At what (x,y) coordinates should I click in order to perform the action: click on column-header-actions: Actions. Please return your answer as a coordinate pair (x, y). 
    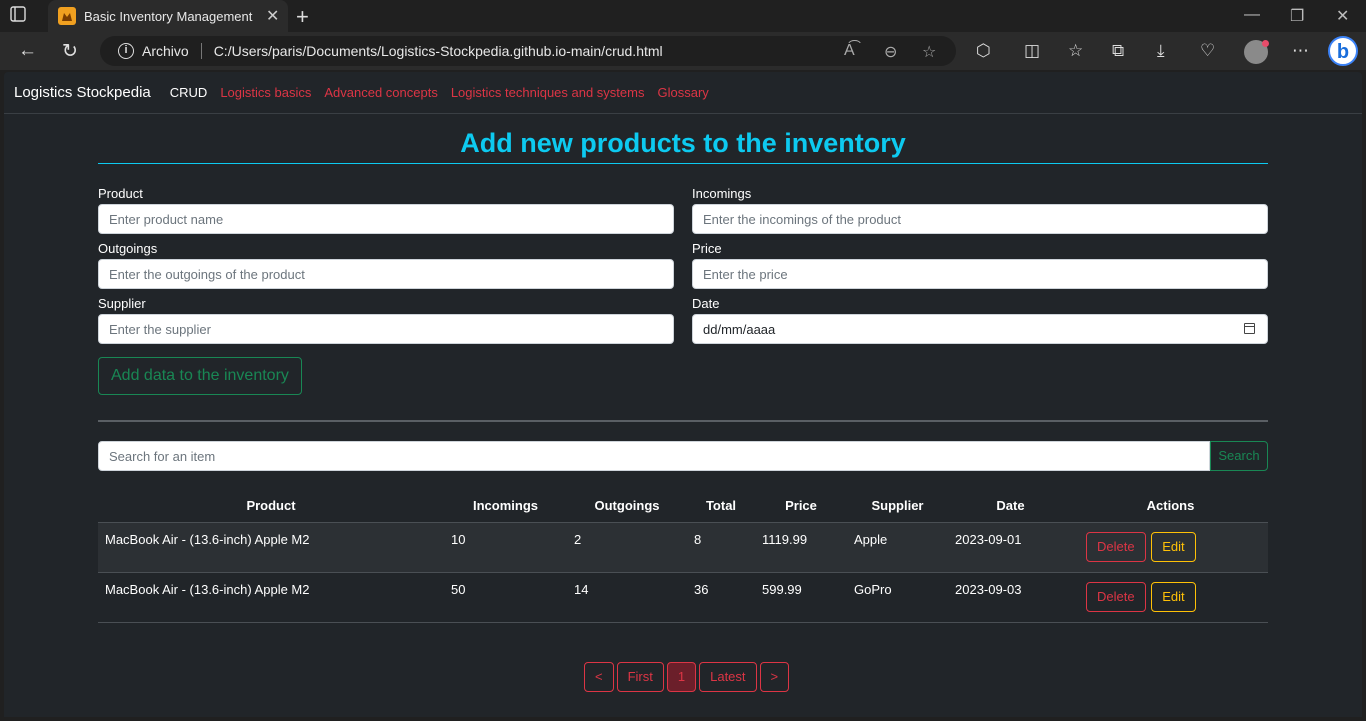
    Looking at the image, I should click on (1170, 506).